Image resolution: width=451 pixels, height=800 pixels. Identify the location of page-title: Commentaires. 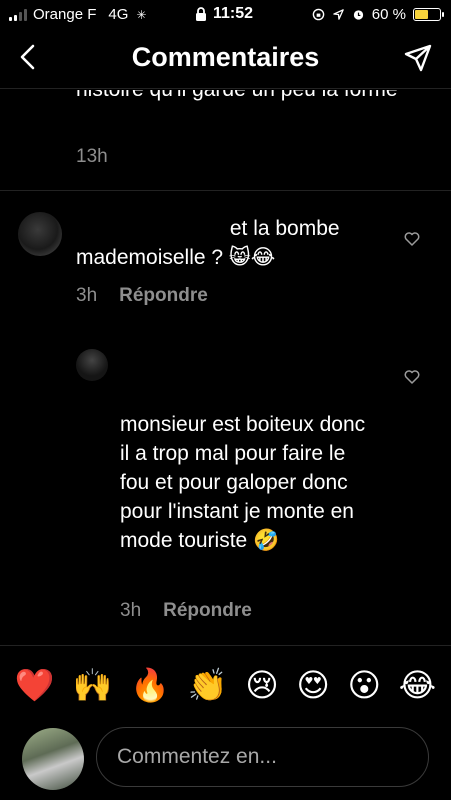
(225, 57).